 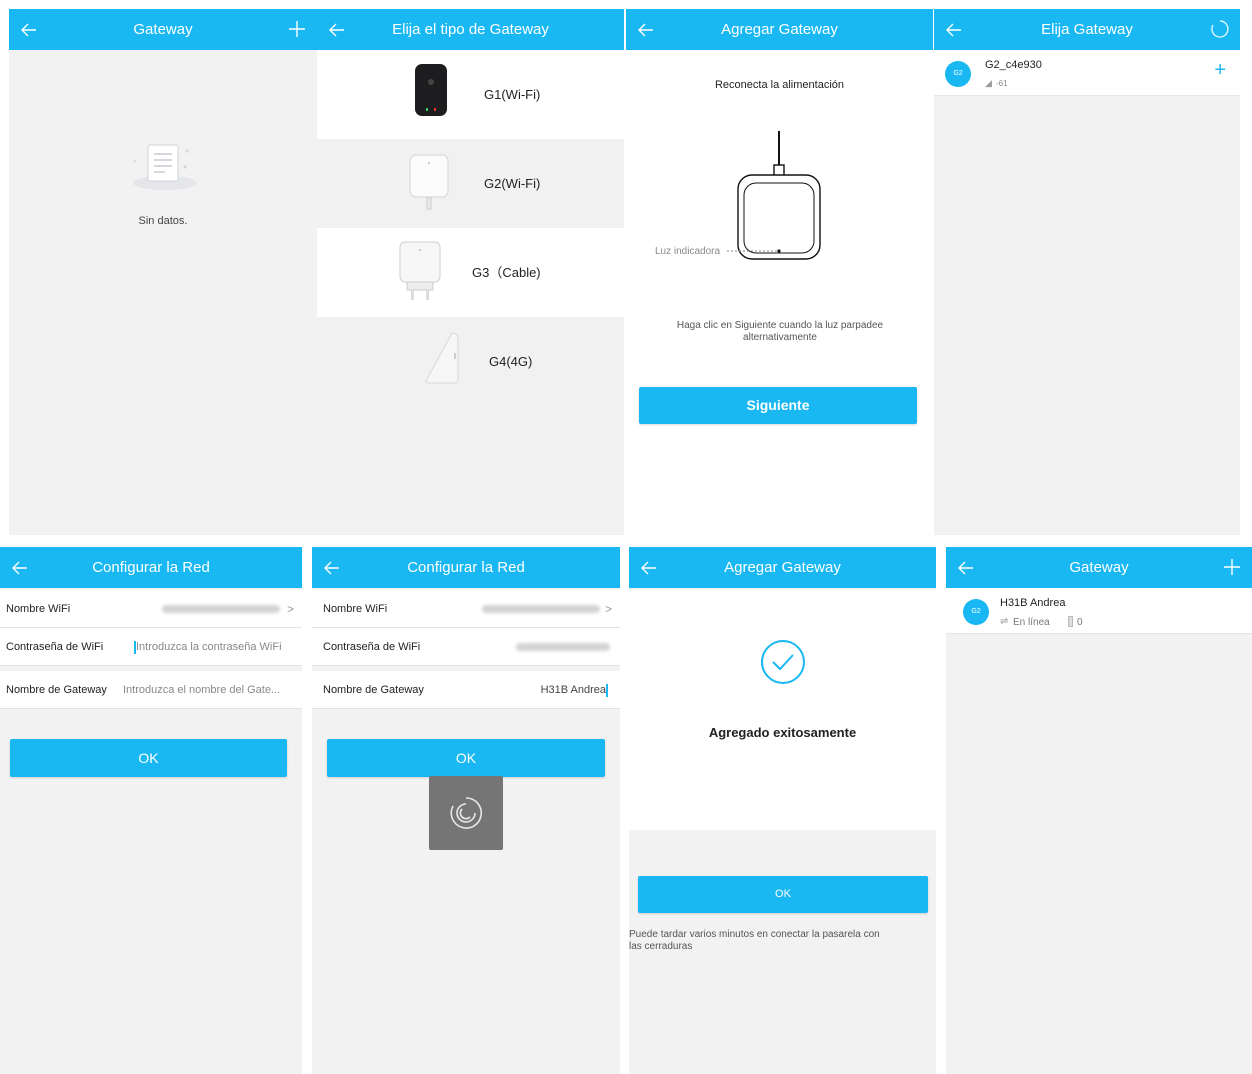 I want to click on gateway-type-label: G2(Wi-Fi), so click(x=512, y=183).